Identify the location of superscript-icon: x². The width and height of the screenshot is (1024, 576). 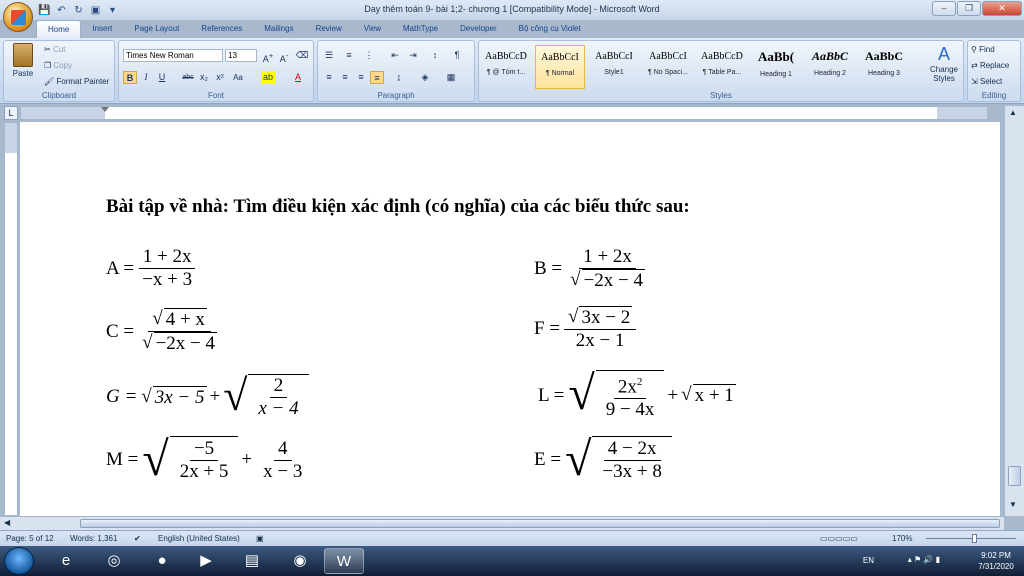
(220, 77).